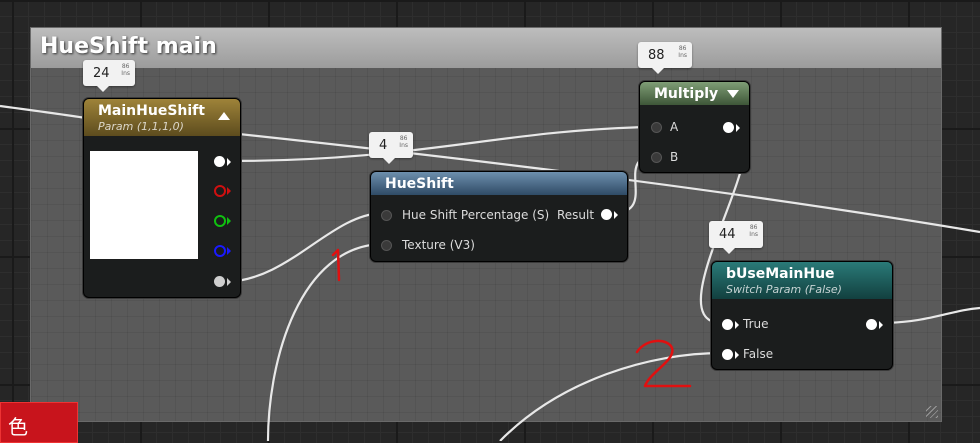 The width and height of the screenshot is (980, 443). I want to click on node-title: Multiply, so click(686, 94).